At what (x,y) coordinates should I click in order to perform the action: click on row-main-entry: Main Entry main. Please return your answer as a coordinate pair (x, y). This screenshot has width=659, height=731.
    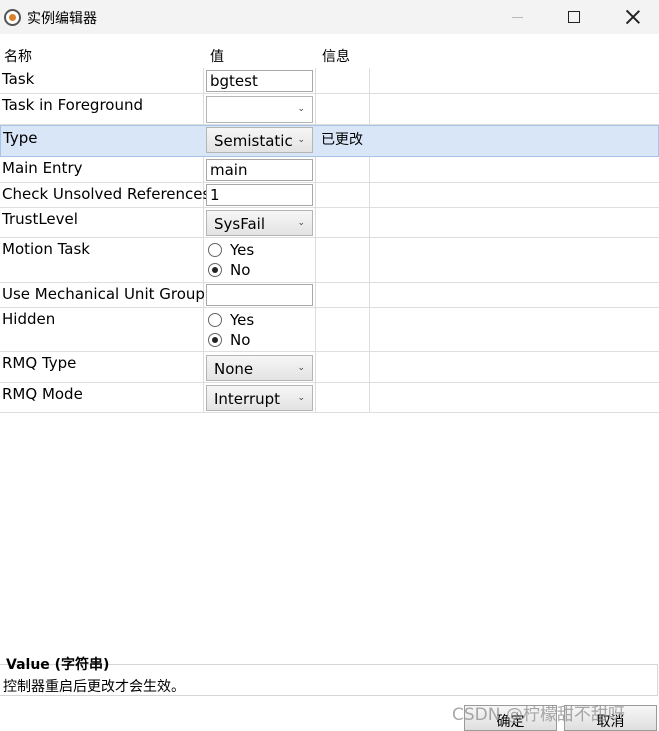
    Looking at the image, I should click on (329, 170).